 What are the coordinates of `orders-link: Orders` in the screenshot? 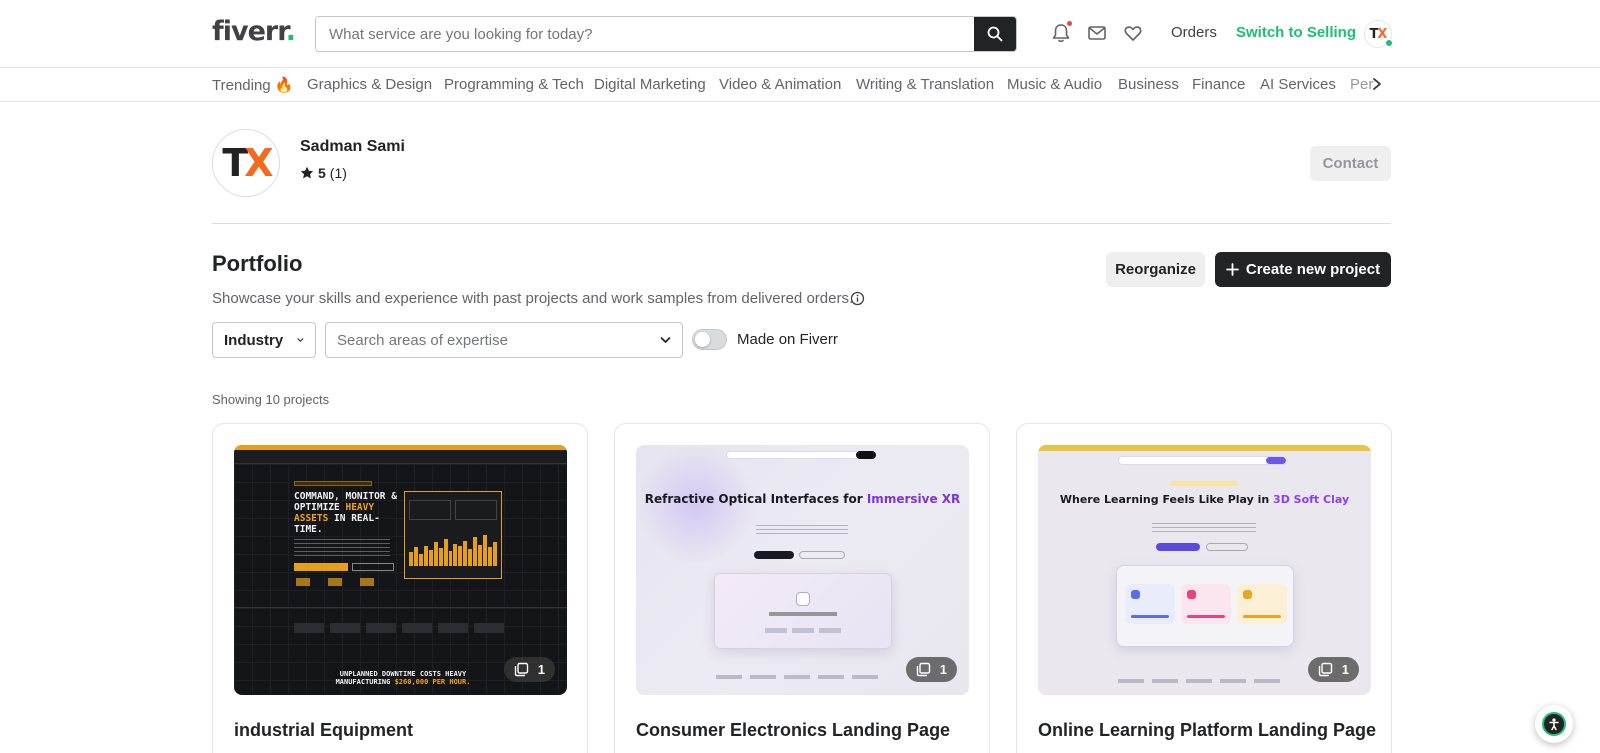 It's located at (1194, 32).